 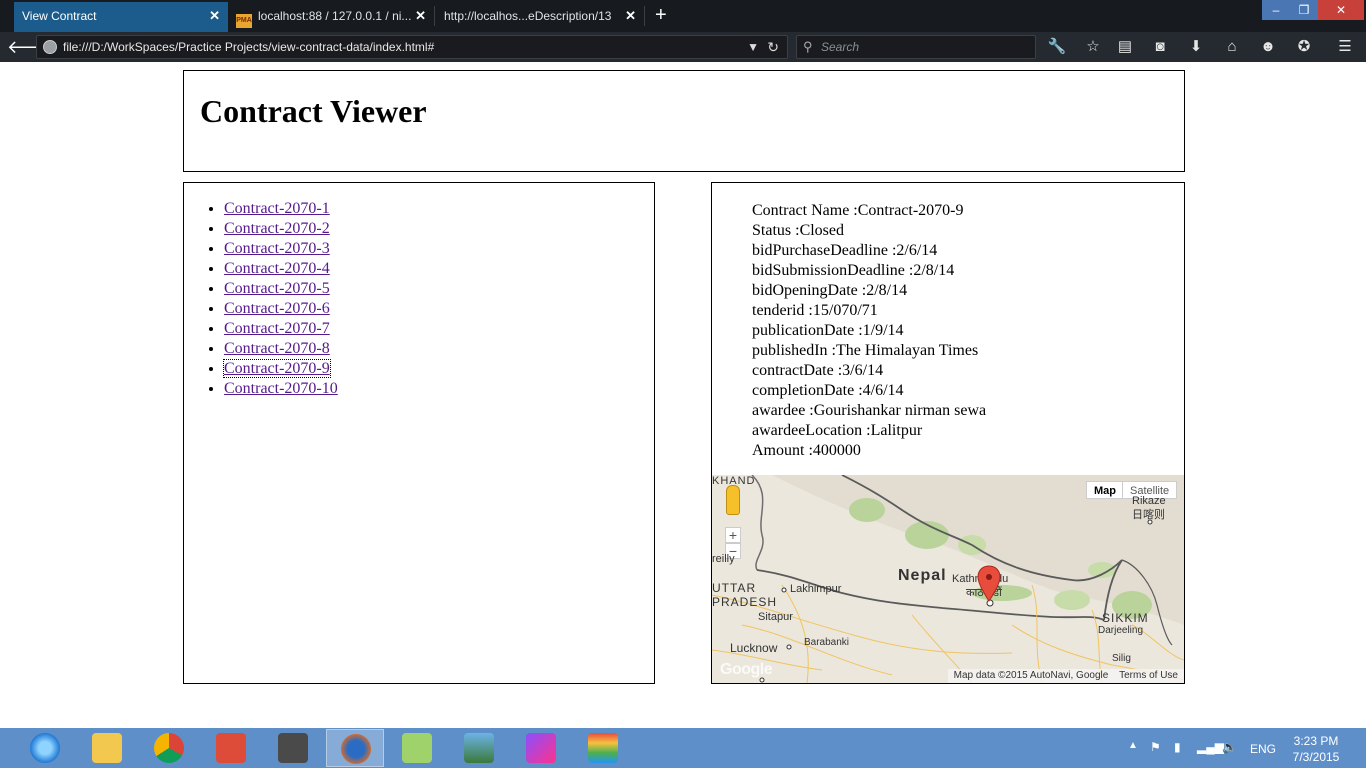 I want to click on file-explorer-icon, so click(x=107, y=748).